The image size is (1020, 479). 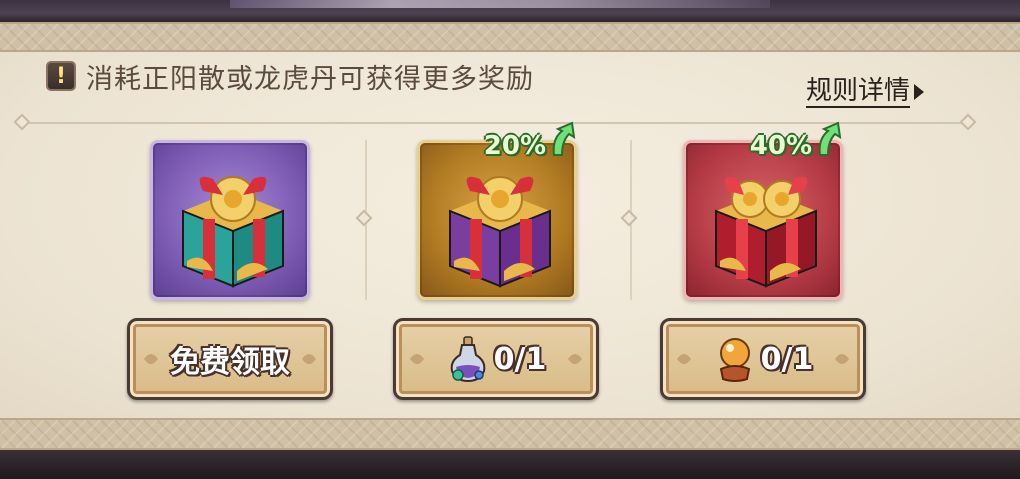 What do you see at coordinates (510, 464) in the screenshot?
I see `bottom-backdrop` at bounding box center [510, 464].